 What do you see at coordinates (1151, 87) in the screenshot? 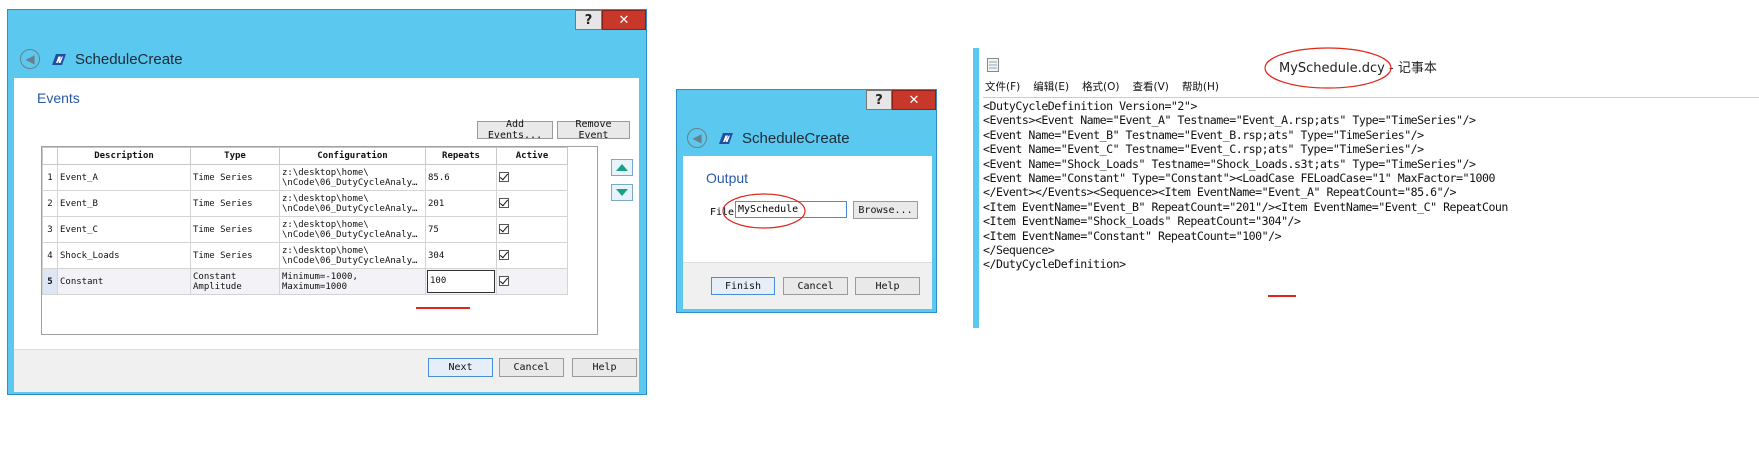
I see `menu-view: 查看(V)` at bounding box center [1151, 87].